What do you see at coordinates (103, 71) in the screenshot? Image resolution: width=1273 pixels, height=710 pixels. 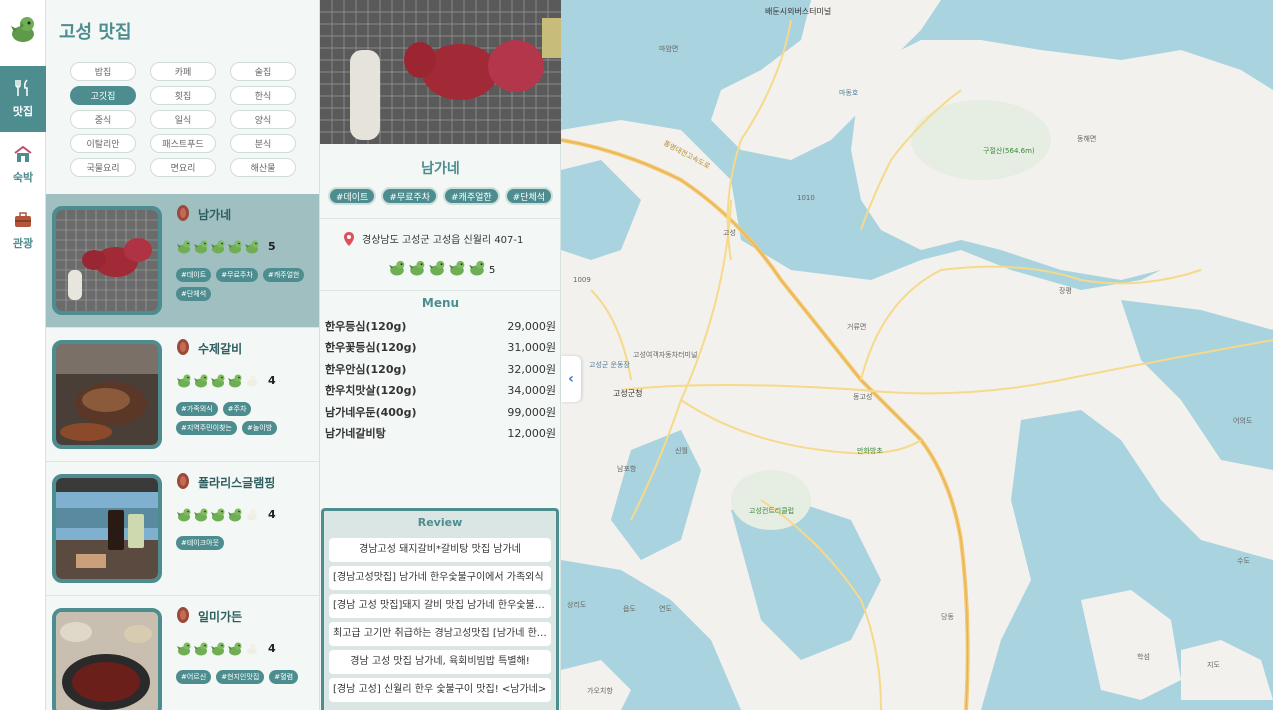 I see `category-chip: 밥집` at bounding box center [103, 71].